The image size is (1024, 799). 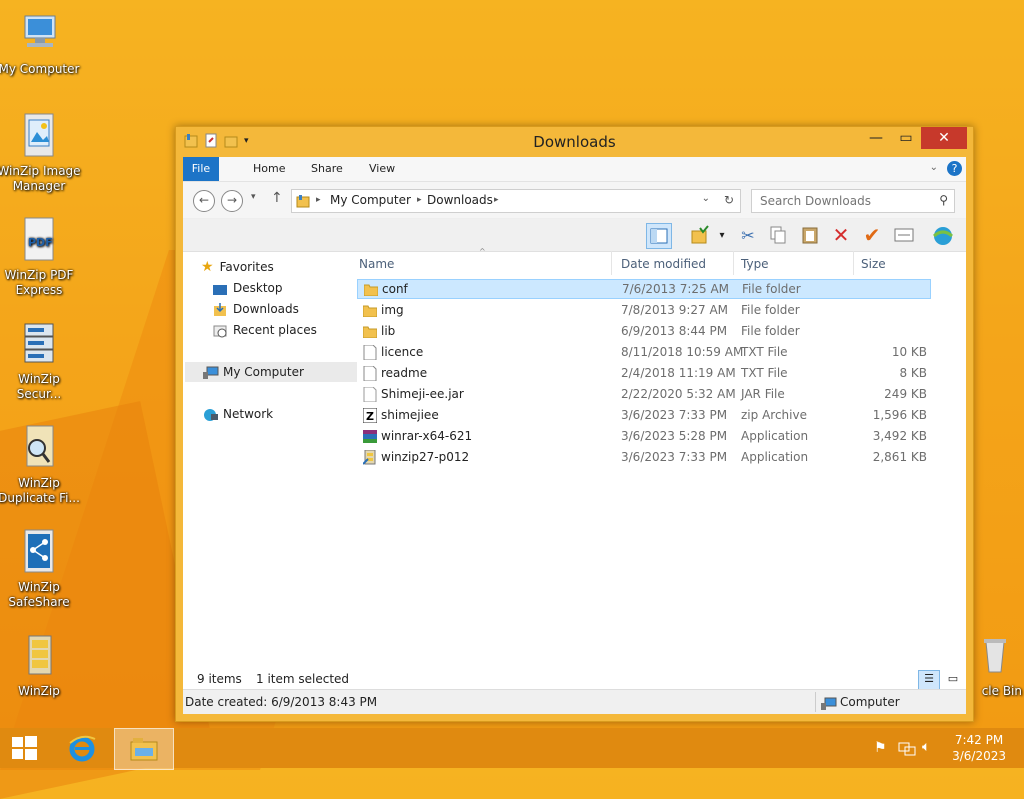 I want to click on column-header-date: Date modified, so click(x=675, y=263).